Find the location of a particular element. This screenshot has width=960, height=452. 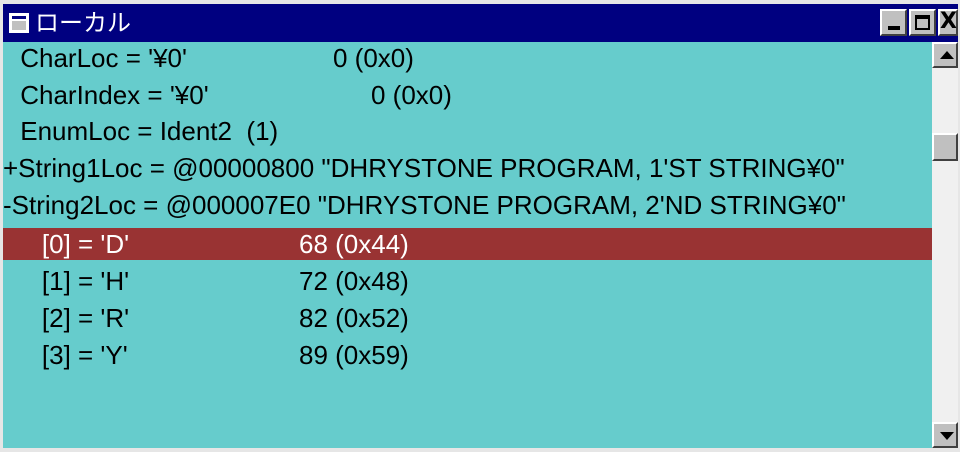

variable-value: 82 (0x52) is located at coordinates (354, 318).